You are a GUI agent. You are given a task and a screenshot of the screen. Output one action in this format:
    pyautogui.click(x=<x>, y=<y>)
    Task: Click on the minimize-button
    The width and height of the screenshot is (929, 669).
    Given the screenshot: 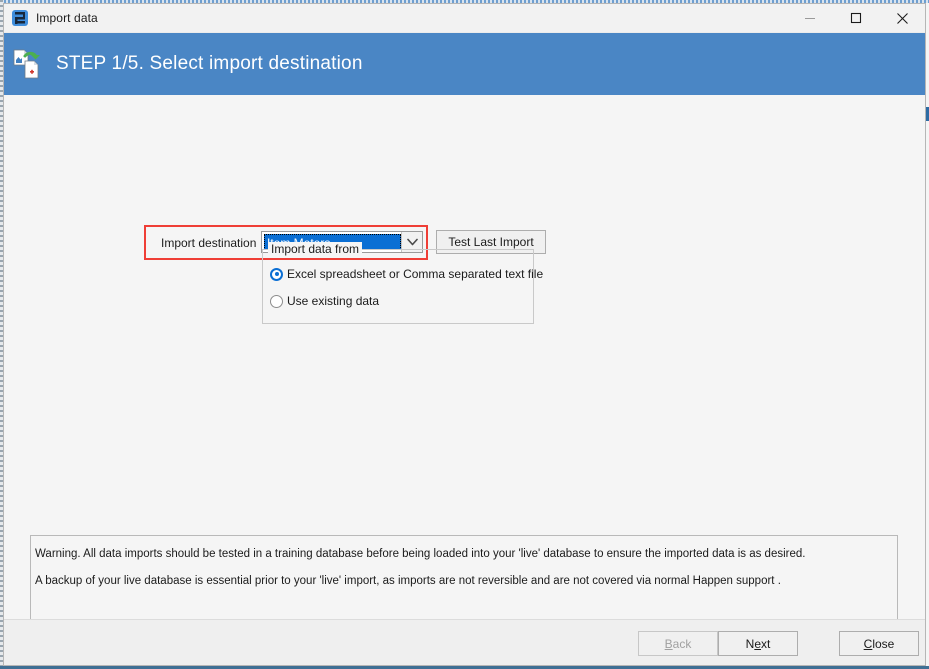 What is the action you would take?
    pyautogui.click(x=810, y=18)
    